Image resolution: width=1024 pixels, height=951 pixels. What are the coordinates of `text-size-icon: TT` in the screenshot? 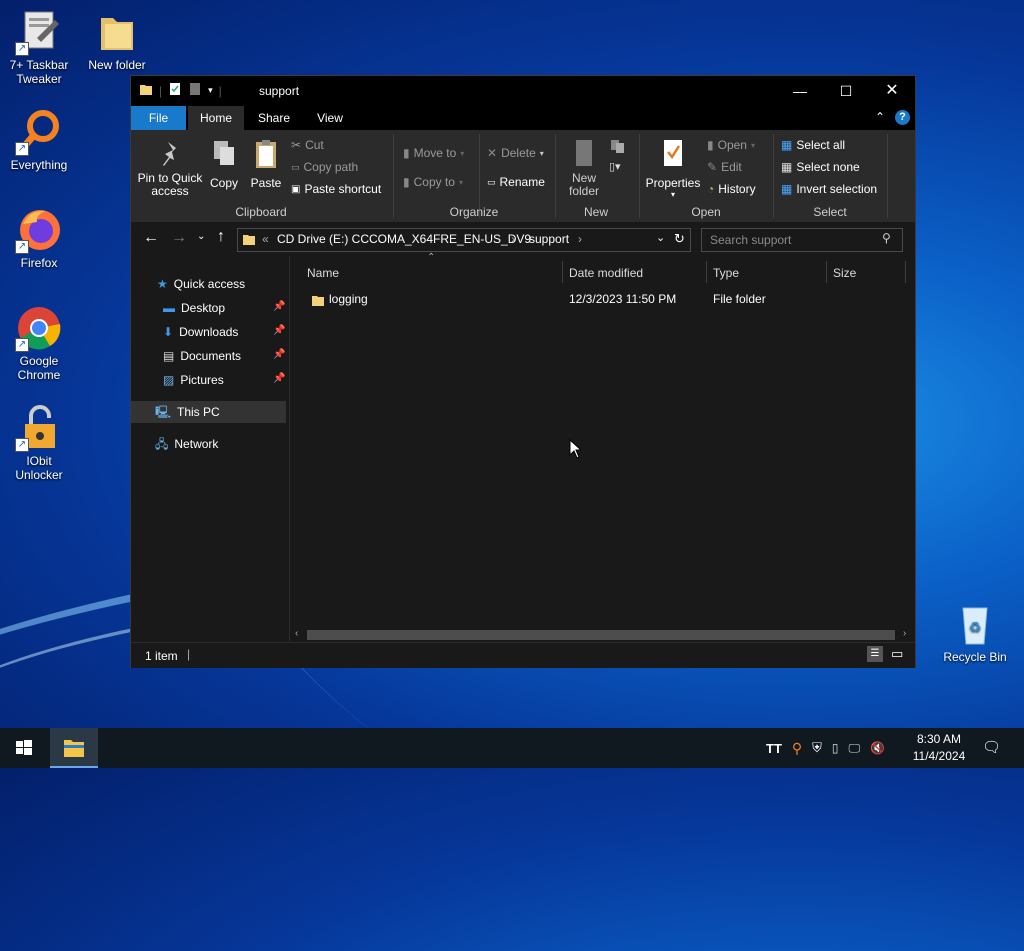 It's located at (774, 748).